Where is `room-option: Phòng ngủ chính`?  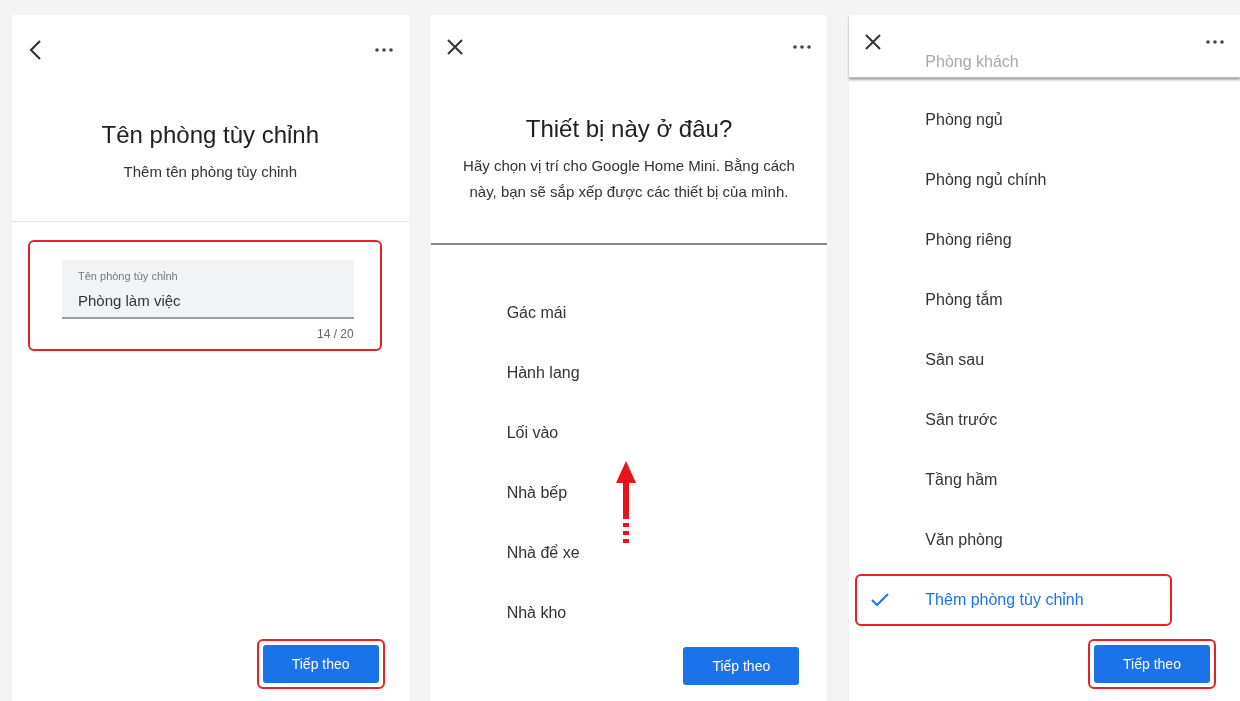 room-option: Phòng ngủ chính is located at coordinates (1044, 180).